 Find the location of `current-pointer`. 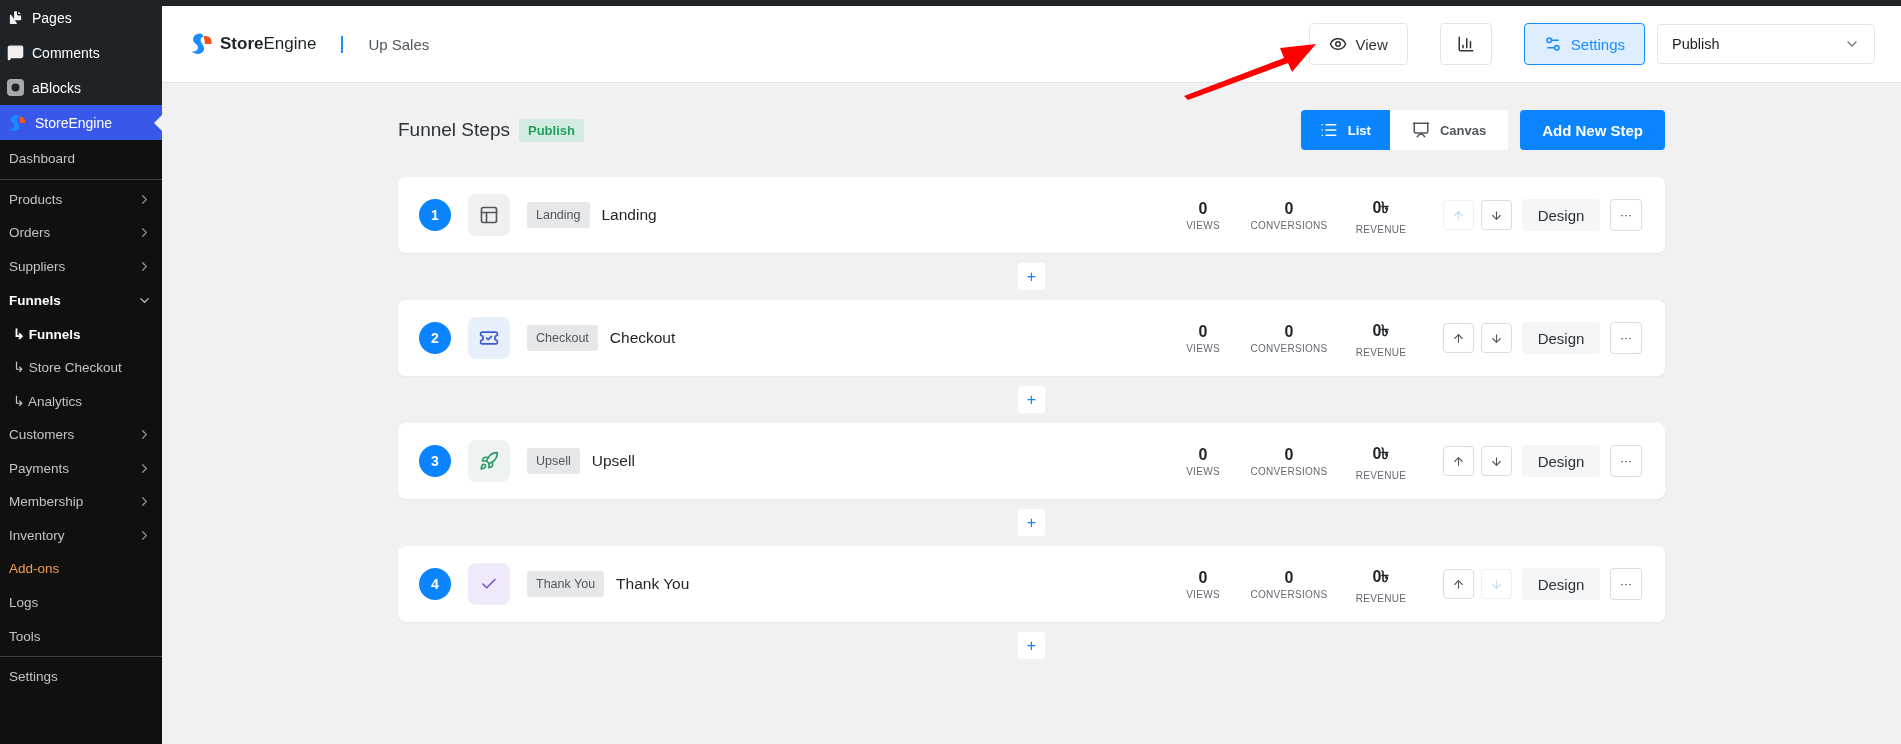

current-pointer is located at coordinates (158, 123).